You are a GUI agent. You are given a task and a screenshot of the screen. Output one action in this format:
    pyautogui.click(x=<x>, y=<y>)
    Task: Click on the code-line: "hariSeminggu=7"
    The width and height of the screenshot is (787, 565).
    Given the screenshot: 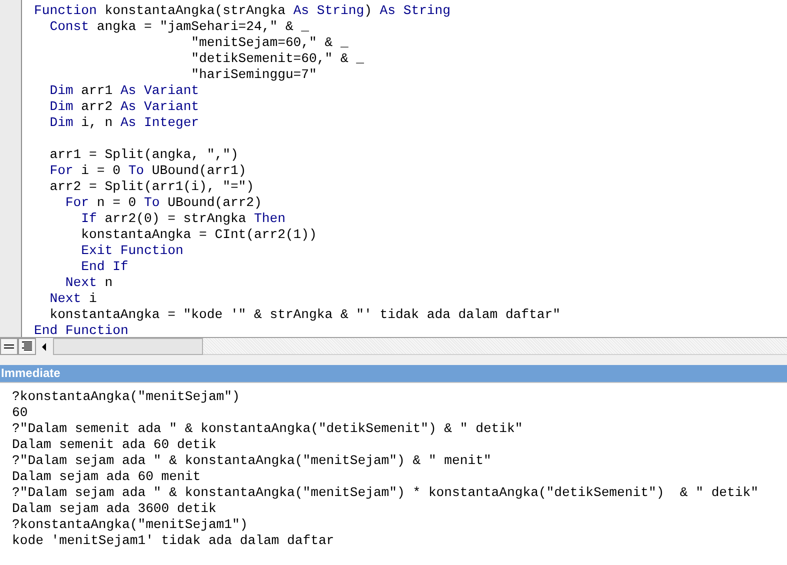 What is the action you would take?
    pyautogui.click(x=253, y=75)
    